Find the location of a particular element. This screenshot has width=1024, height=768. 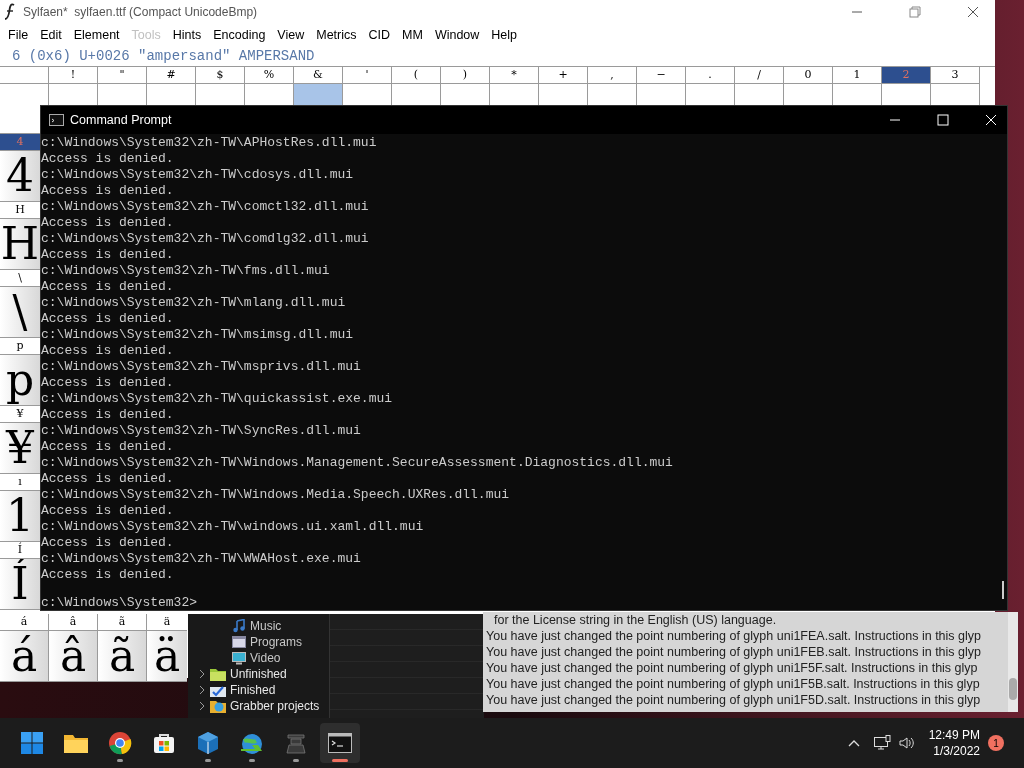

glyph-header: ' is located at coordinates (367, 75).